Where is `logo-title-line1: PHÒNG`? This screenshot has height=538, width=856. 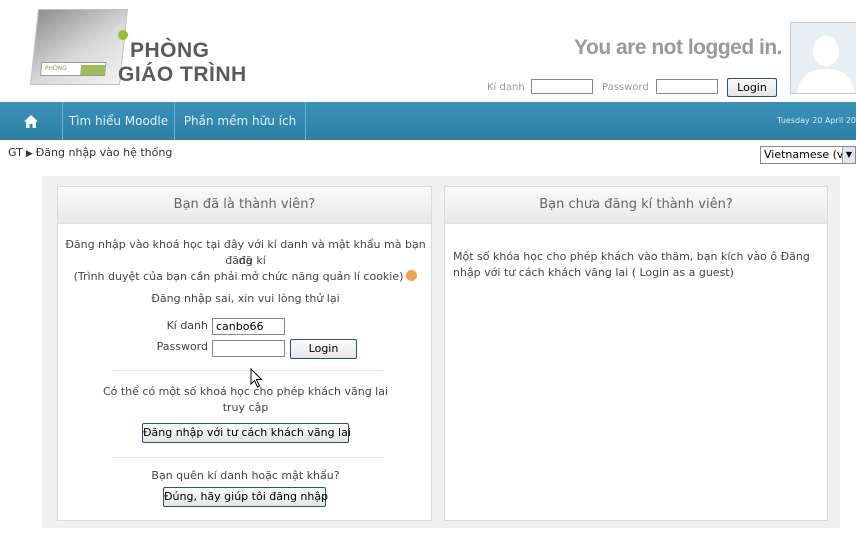
logo-title-line1: PHÒNG is located at coordinates (170, 50).